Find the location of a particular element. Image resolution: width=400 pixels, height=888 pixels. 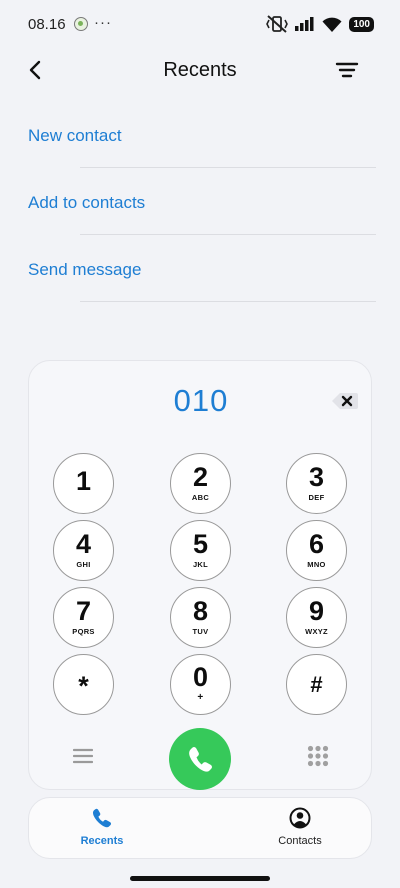

key-digit: # is located at coordinates (316, 684).